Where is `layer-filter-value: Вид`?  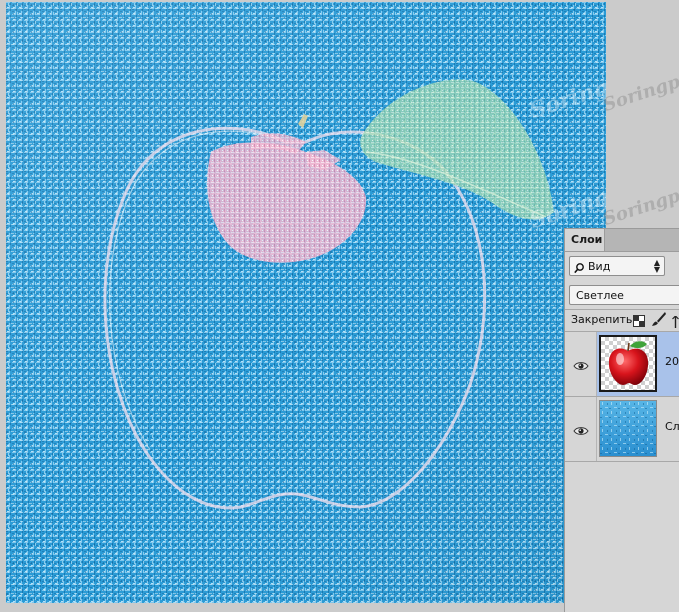 layer-filter-value: Вид is located at coordinates (599, 266).